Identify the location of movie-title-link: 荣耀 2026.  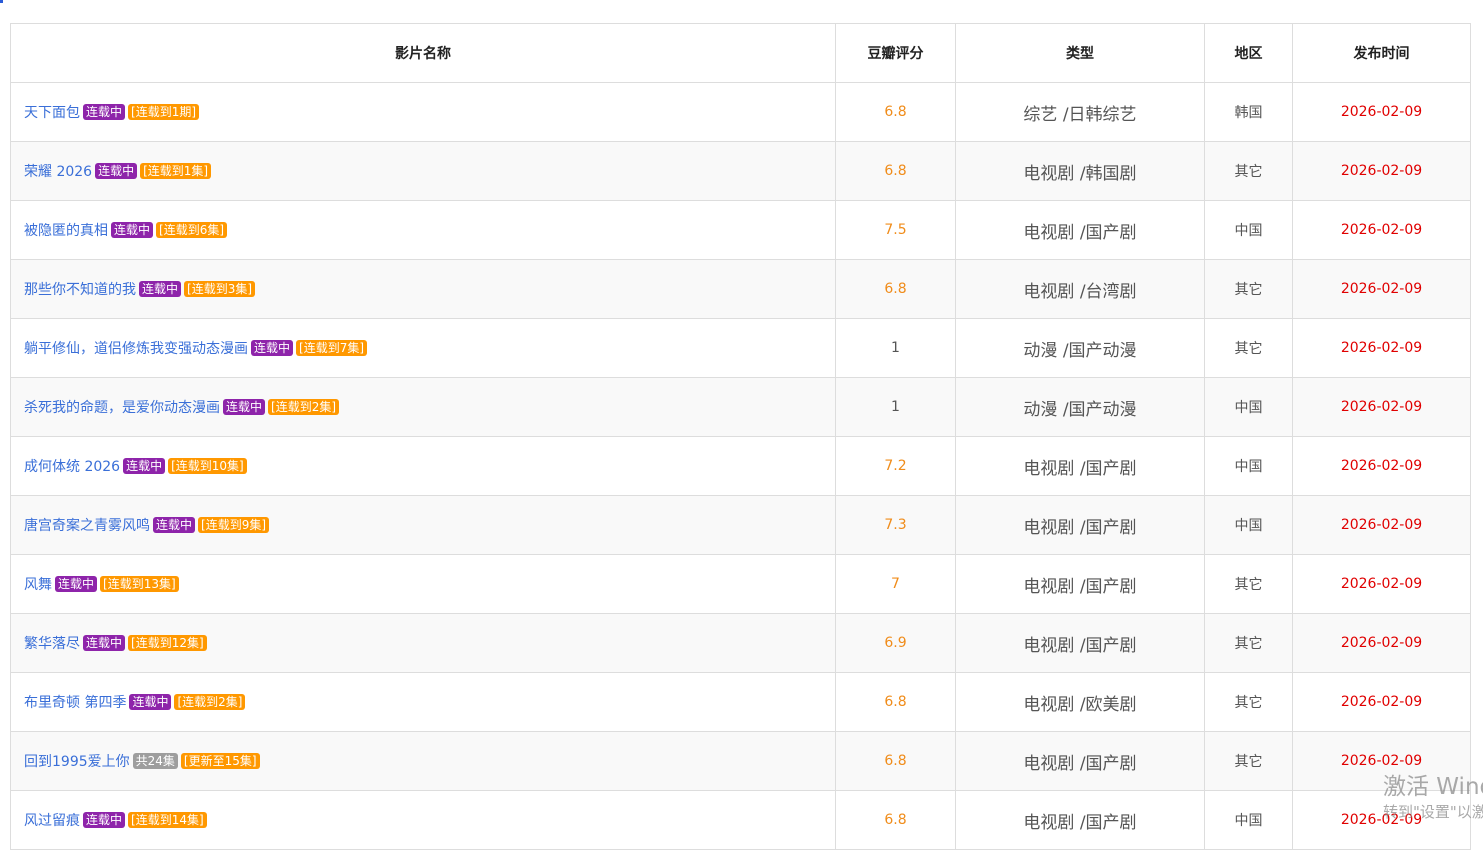
(58, 172).